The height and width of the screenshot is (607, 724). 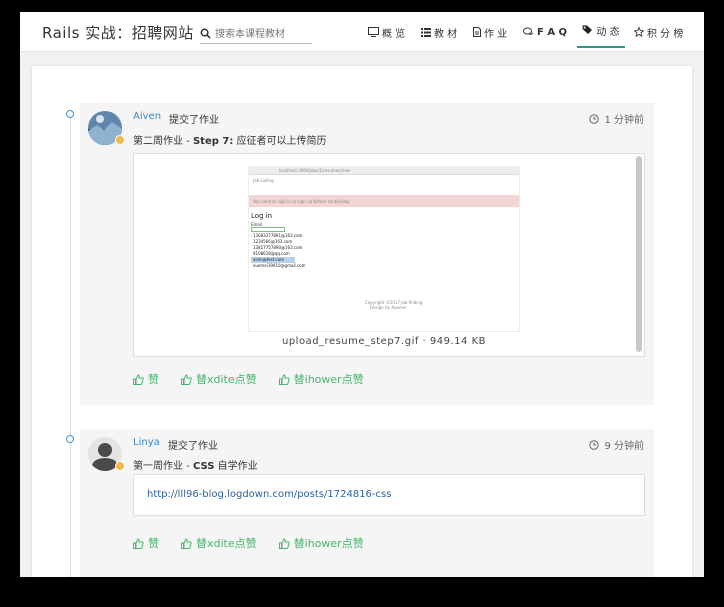 What do you see at coordinates (262, 216) in the screenshot?
I see `preview-heading: Log in` at bounding box center [262, 216].